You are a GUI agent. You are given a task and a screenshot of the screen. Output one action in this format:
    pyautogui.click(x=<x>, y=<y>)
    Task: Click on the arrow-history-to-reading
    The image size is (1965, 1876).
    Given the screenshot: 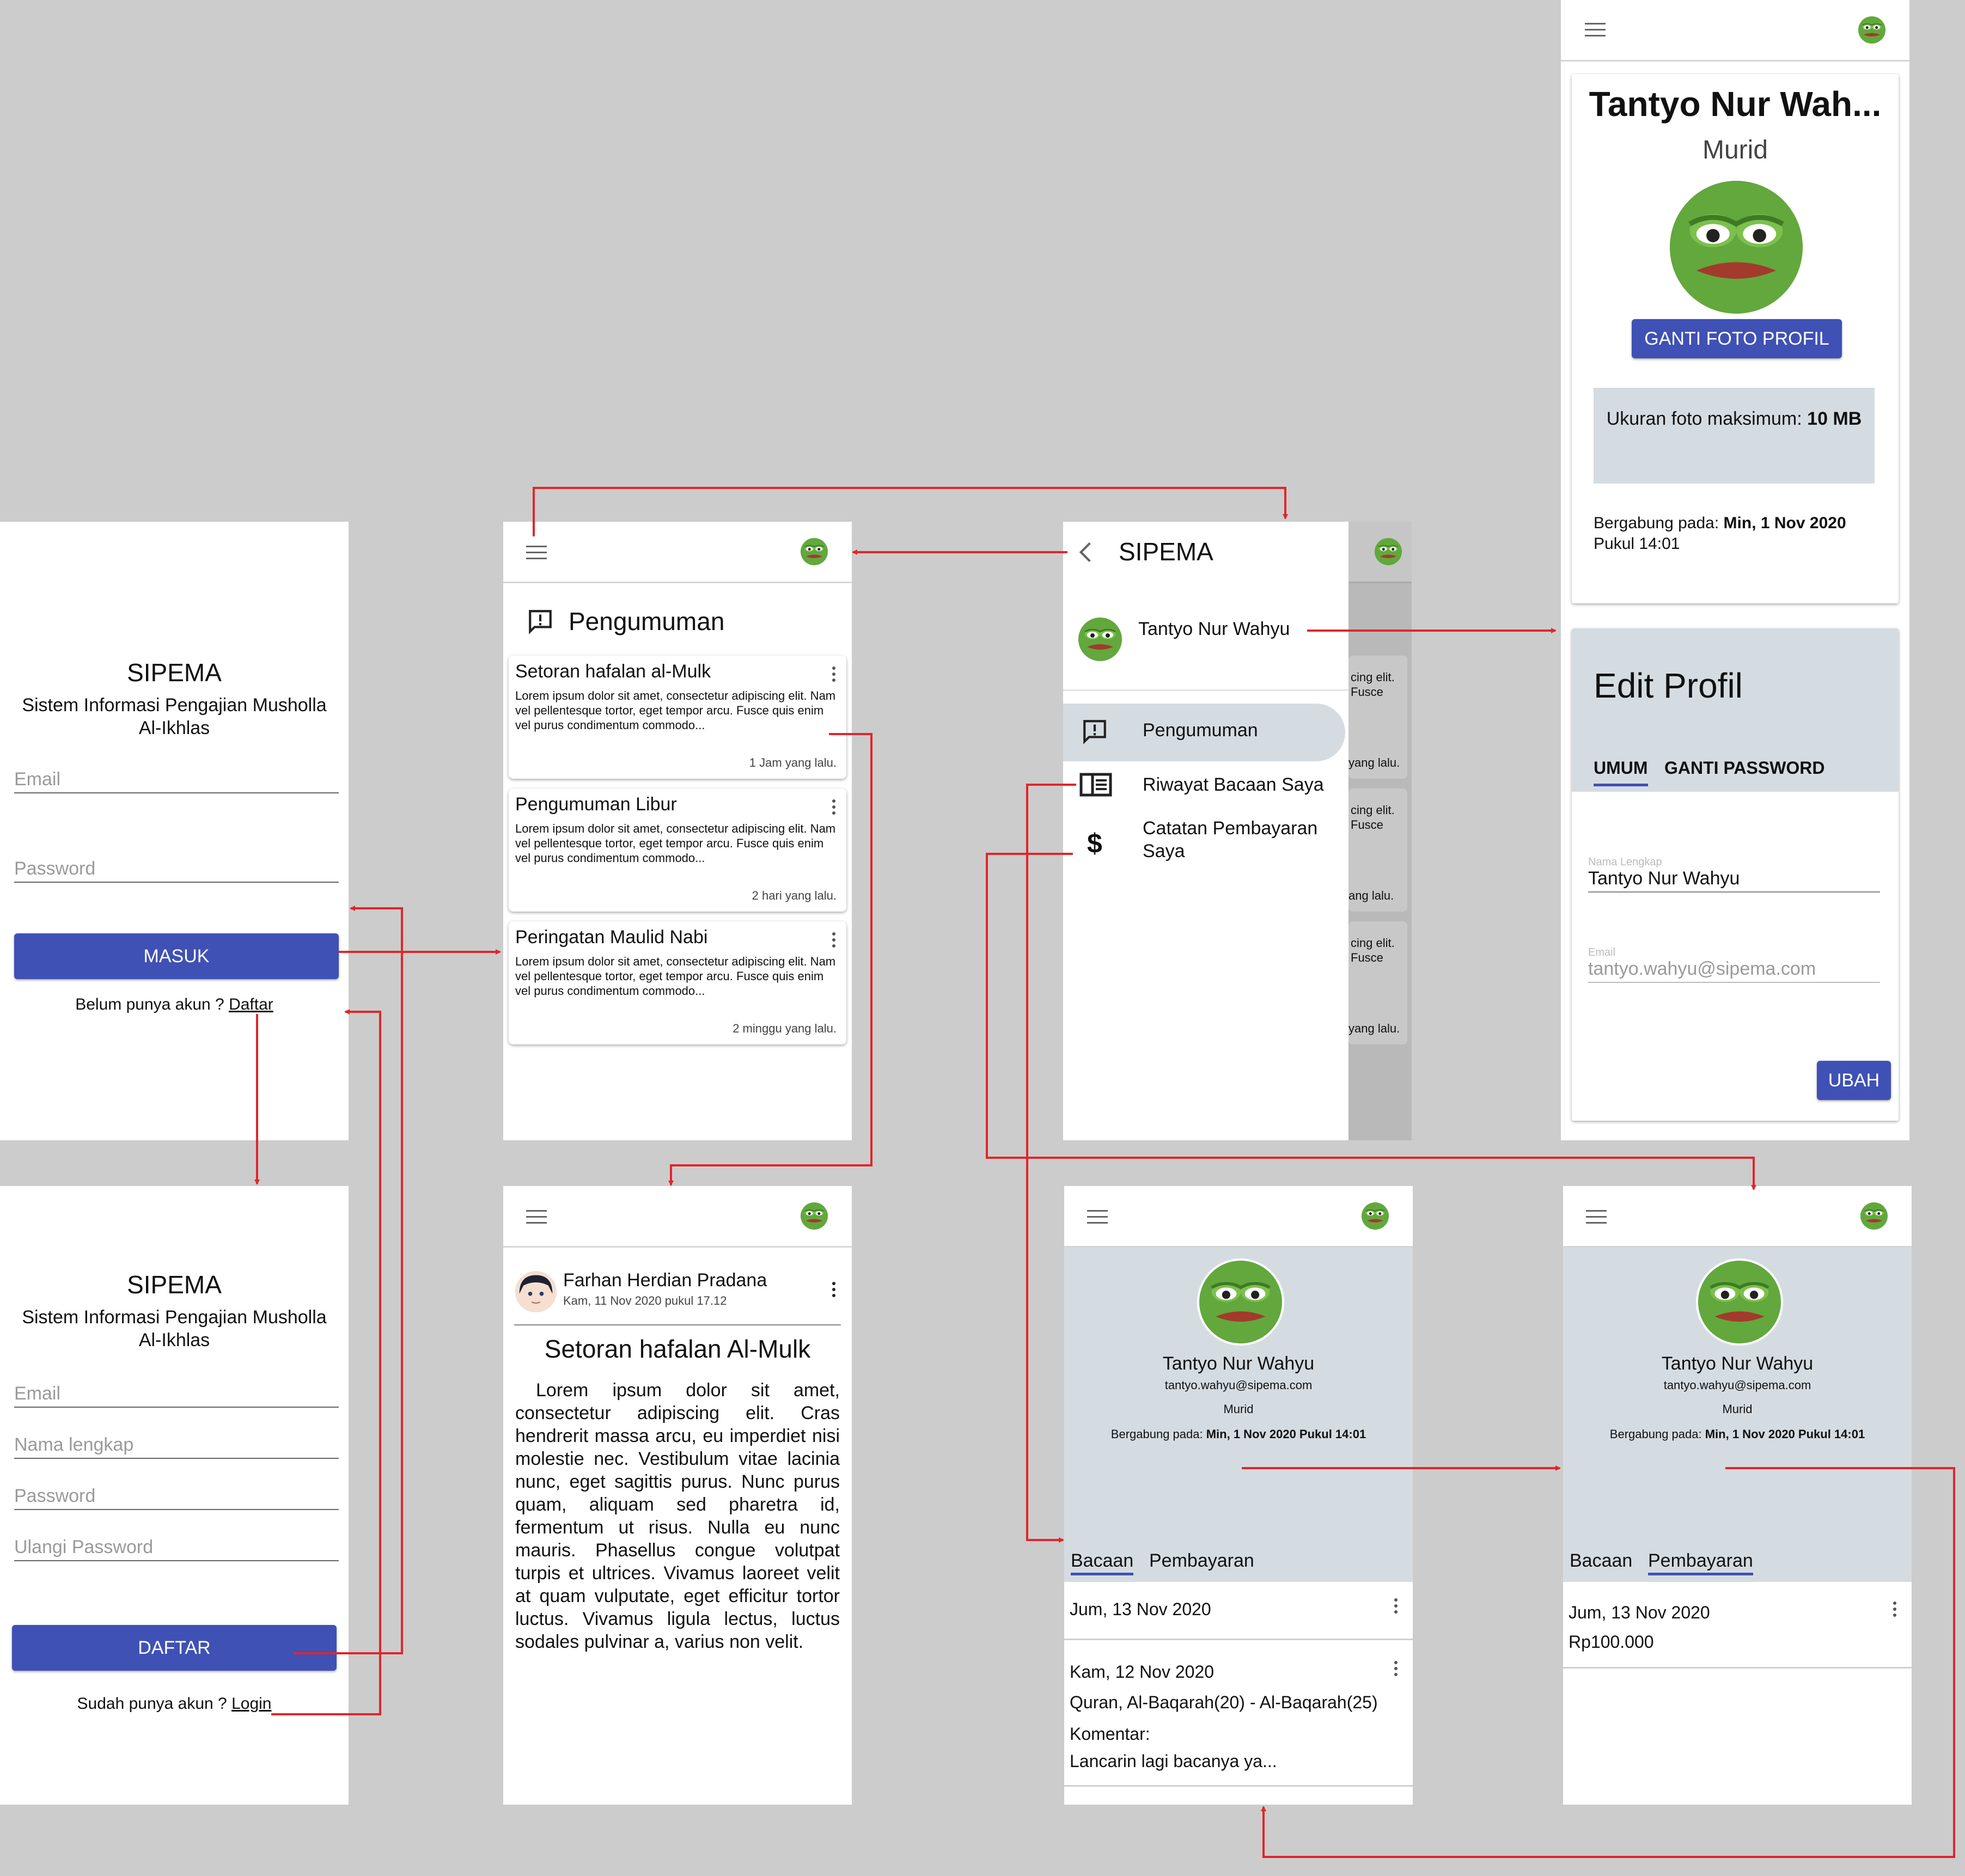 What is the action you would take?
    pyautogui.click(x=1051, y=1163)
    